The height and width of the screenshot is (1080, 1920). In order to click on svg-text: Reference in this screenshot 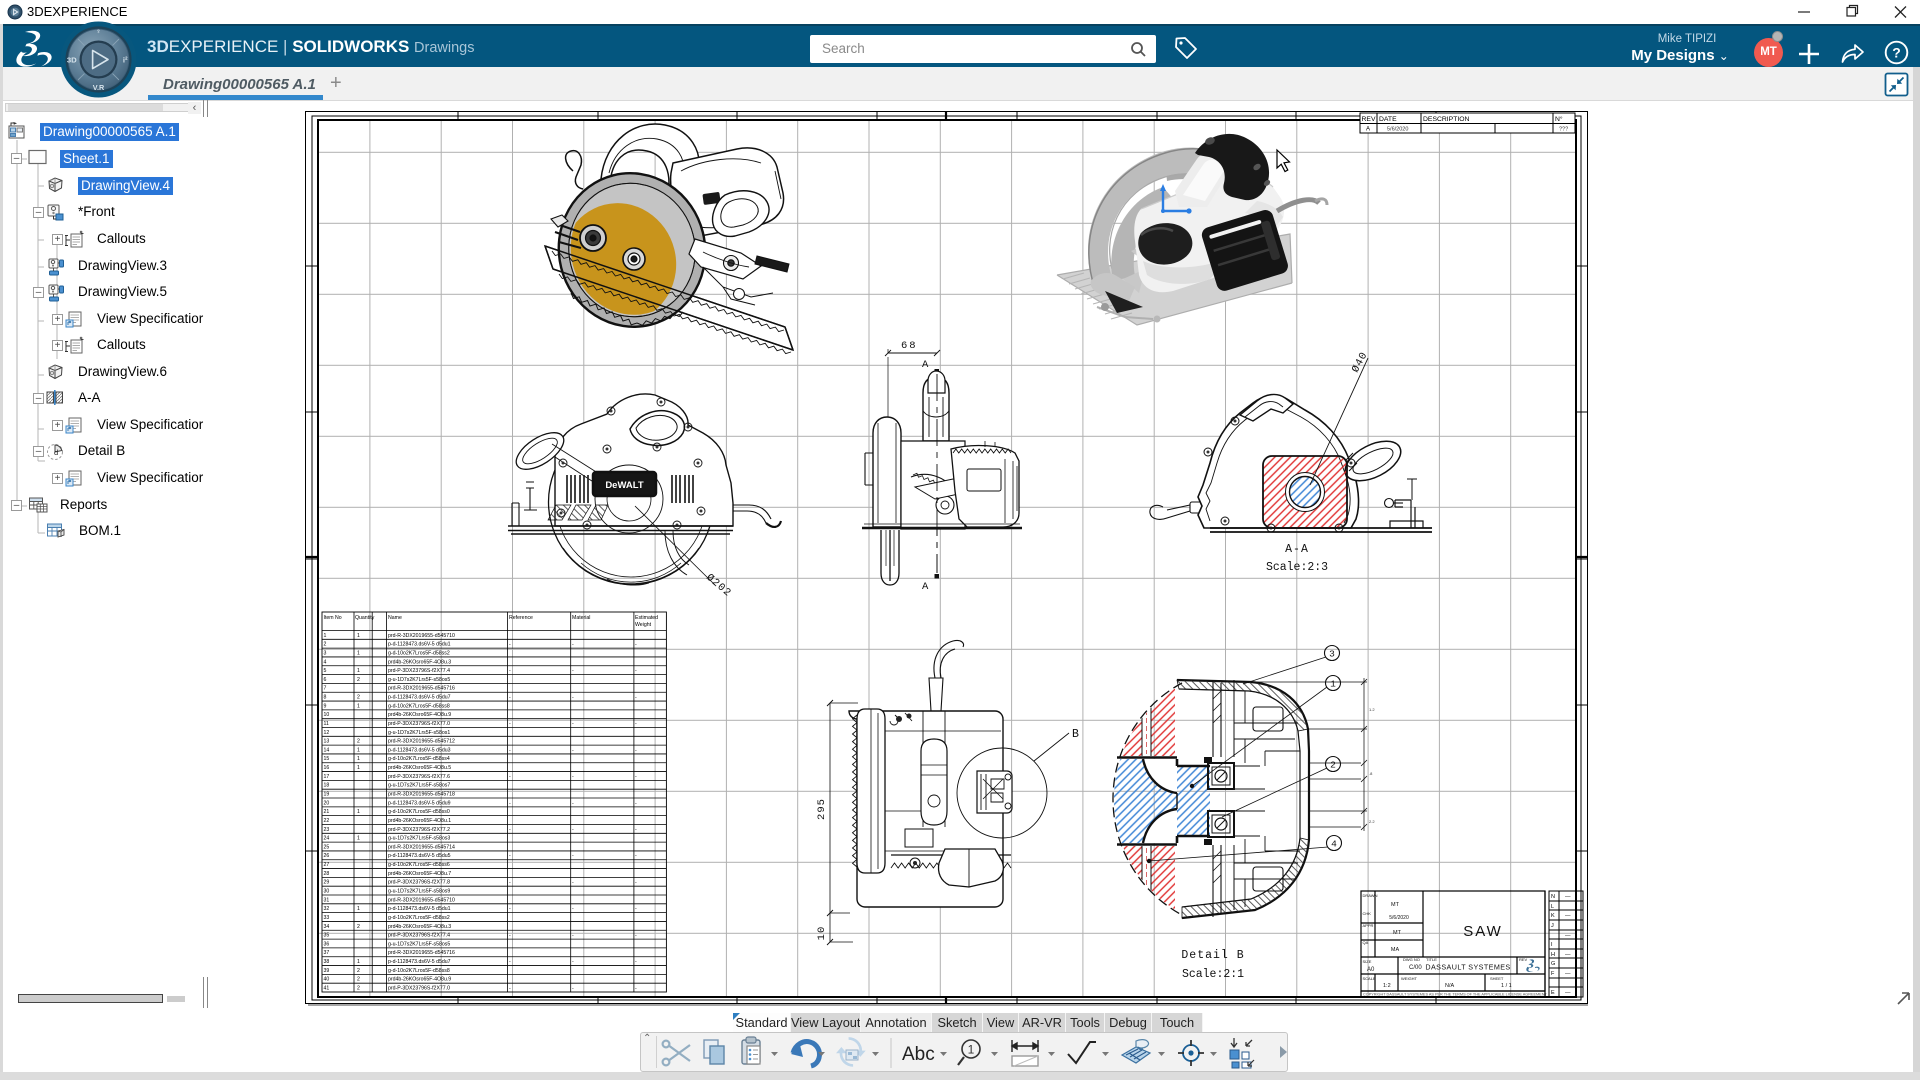, I will do `click(521, 618)`.